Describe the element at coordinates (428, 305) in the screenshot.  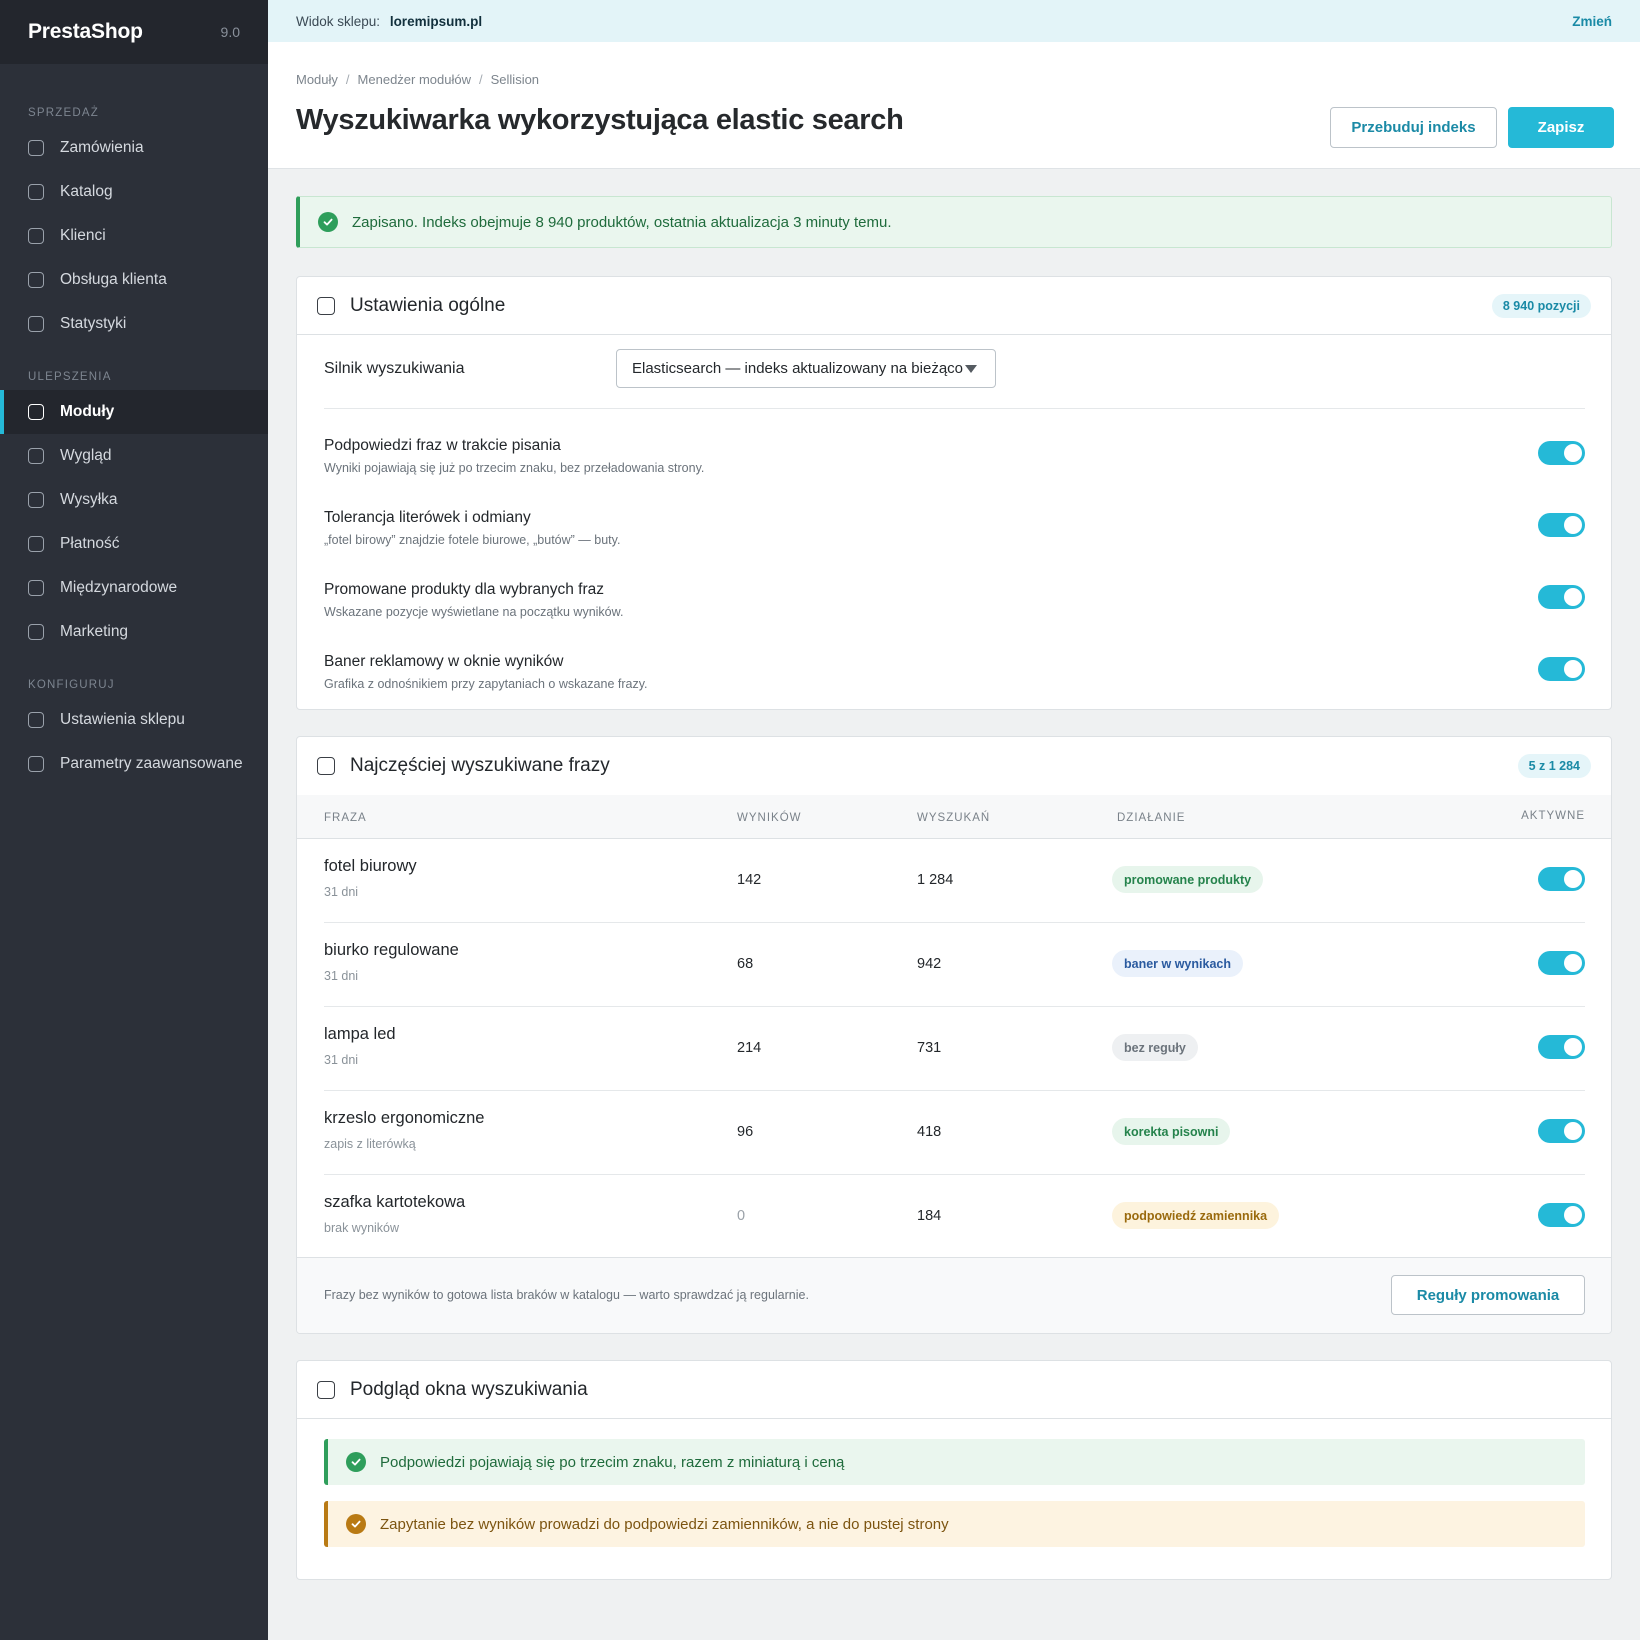
I see `card-title: Ustawienia ogólne` at that location.